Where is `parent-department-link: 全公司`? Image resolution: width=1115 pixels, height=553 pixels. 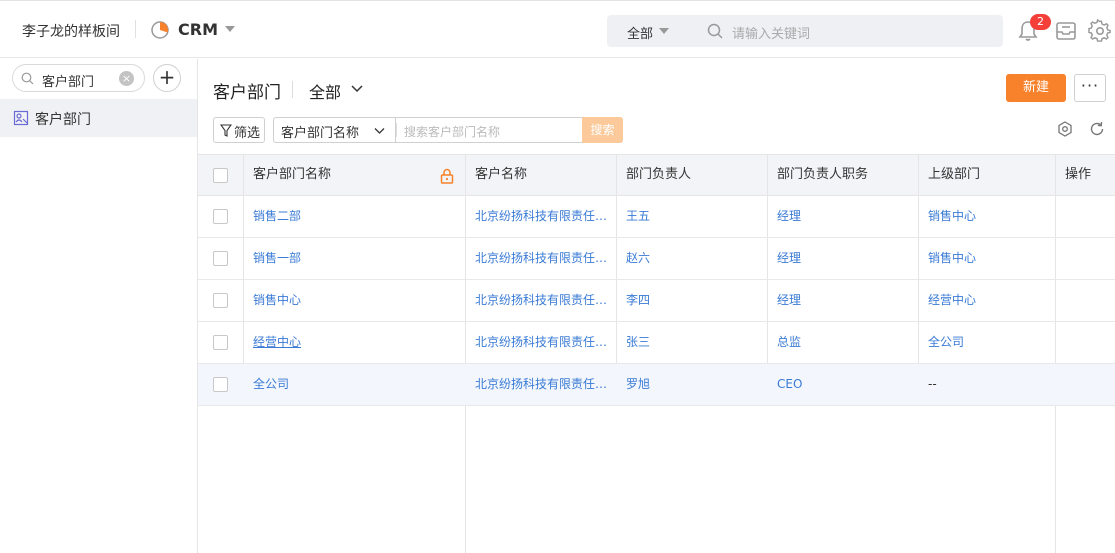 parent-department-link: 全公司 is located at coordinates (986, 342).